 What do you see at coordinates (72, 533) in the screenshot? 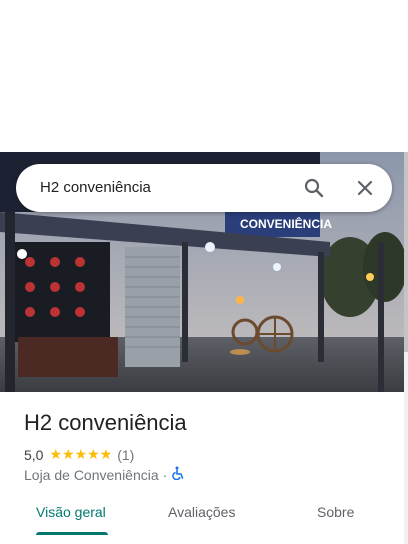
I see `active-tab-indicator` at bounding box center [72, 533].